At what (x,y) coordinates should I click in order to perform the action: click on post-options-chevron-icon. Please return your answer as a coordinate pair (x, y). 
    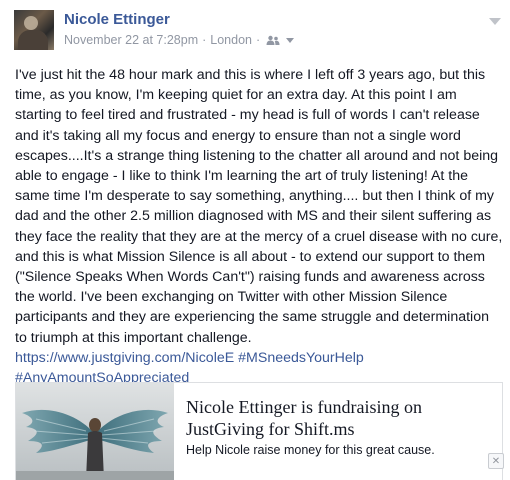
    Looking at the image, I should click on (495, 21).